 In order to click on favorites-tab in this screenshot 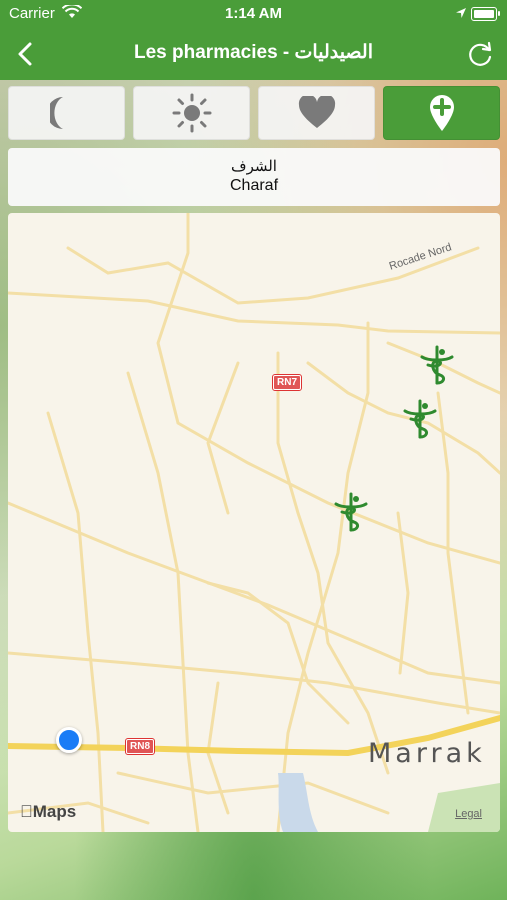, I will do `click(316, 113)`.